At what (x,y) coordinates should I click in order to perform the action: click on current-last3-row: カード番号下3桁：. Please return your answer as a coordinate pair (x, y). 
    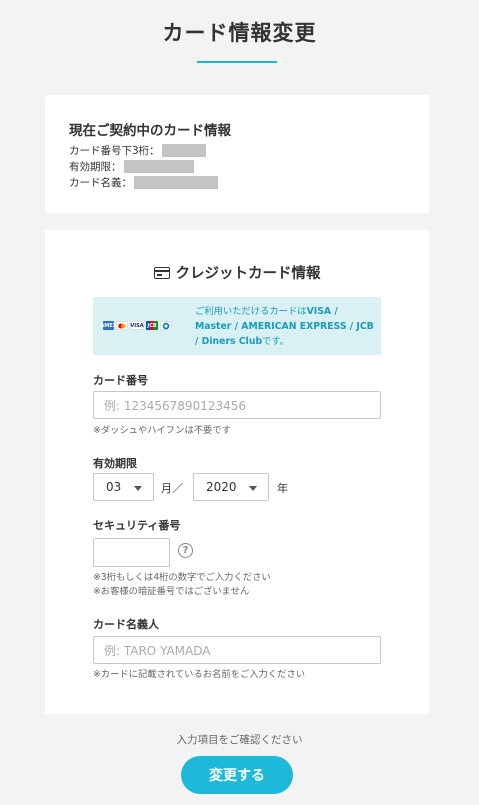
    Looking at the image, I should click on (137, 150).